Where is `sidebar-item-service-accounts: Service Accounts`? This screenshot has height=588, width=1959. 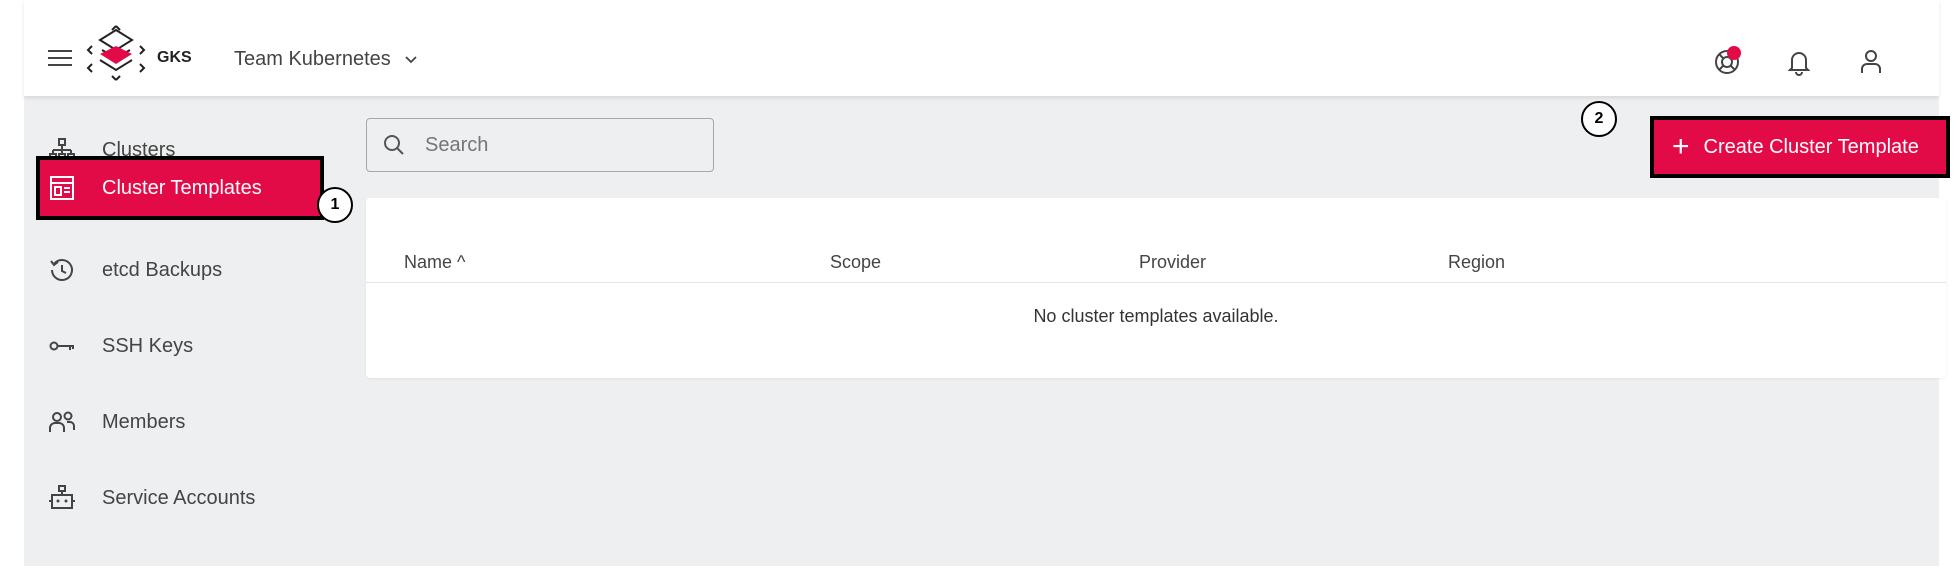
sidebar-item-service-accounts: Service Accounts is located at coordinates (184, 498).